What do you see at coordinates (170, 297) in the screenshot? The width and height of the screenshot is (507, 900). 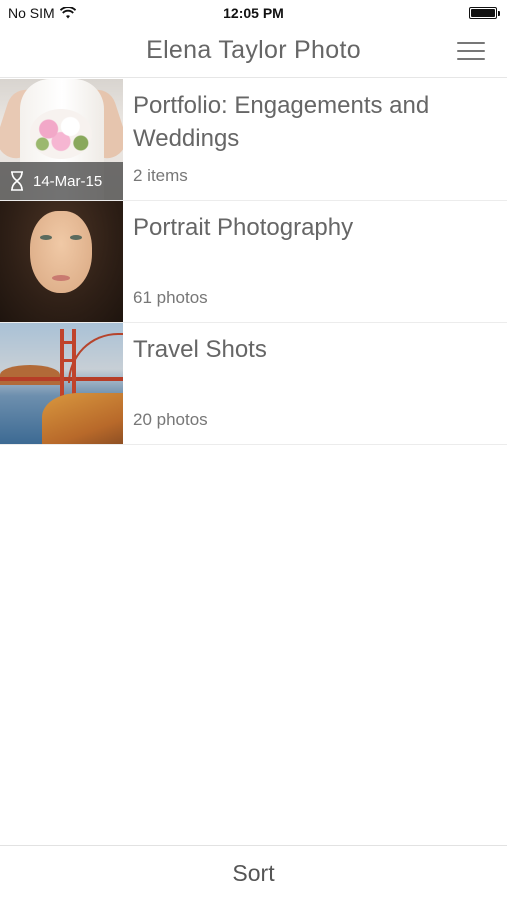 I see `list-item-count: 61 photos` at bounding box center [170, 297].